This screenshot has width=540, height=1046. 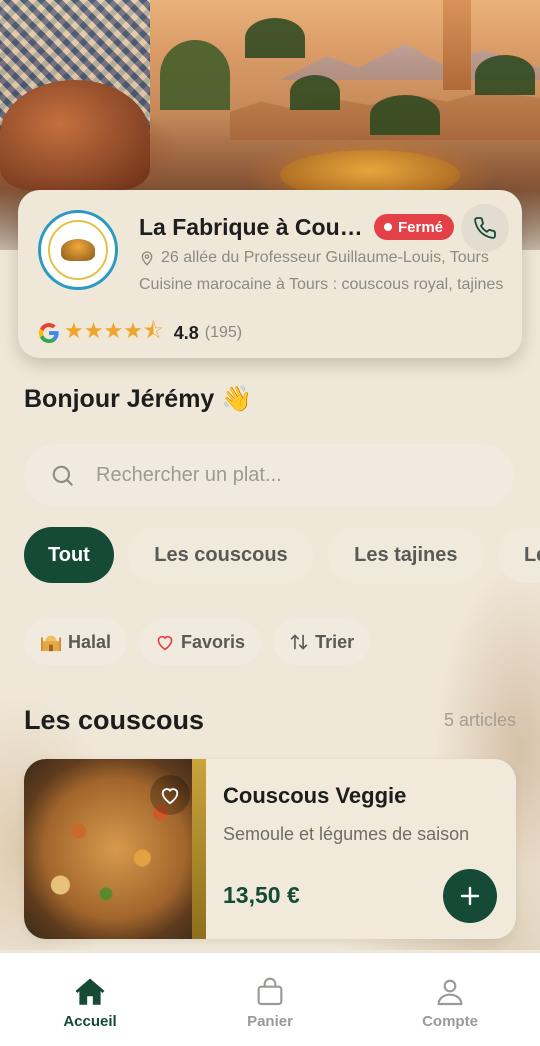 I want to click on restaurant-name: La Fabrique à Couscous, so click(x=256, y=227).